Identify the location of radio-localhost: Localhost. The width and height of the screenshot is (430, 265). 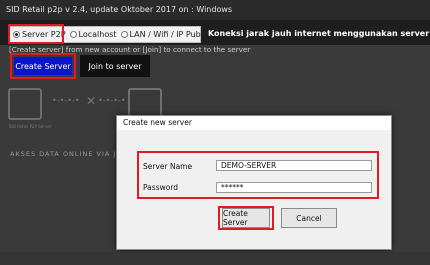
(93, 34).